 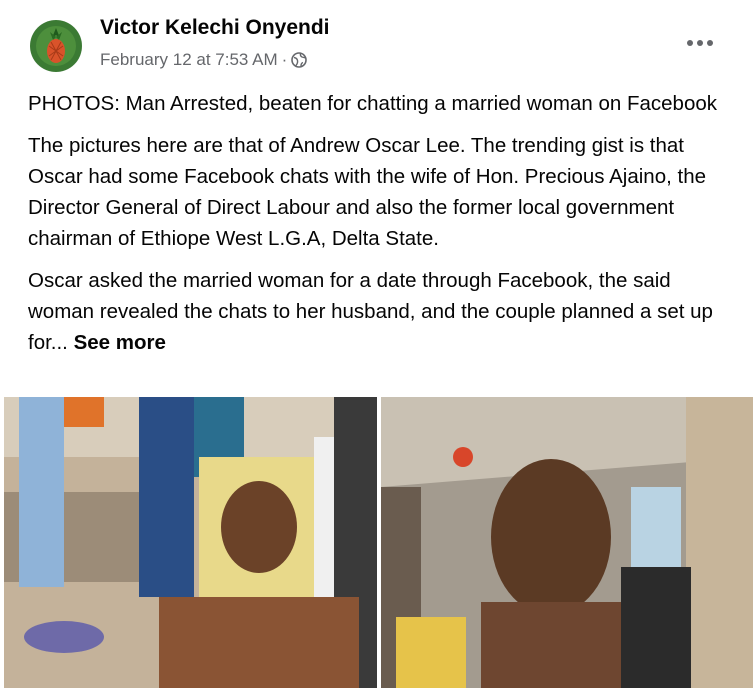 What do you see at coordinates (700, 43) in the screenshot?
I see `more-options-icon` at bounding box center [700, 43].